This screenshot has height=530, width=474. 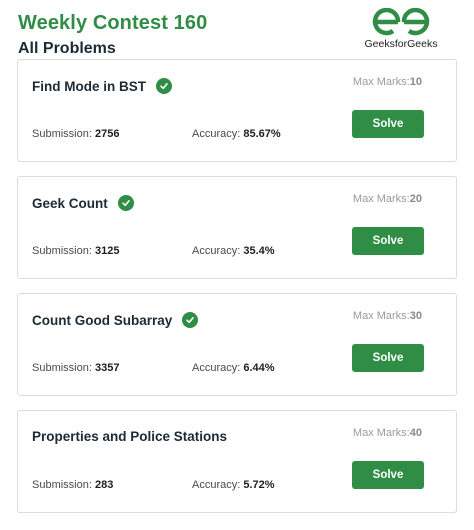 I want to click on max-marks: Max Marks:20, so click(x=387, y=199).